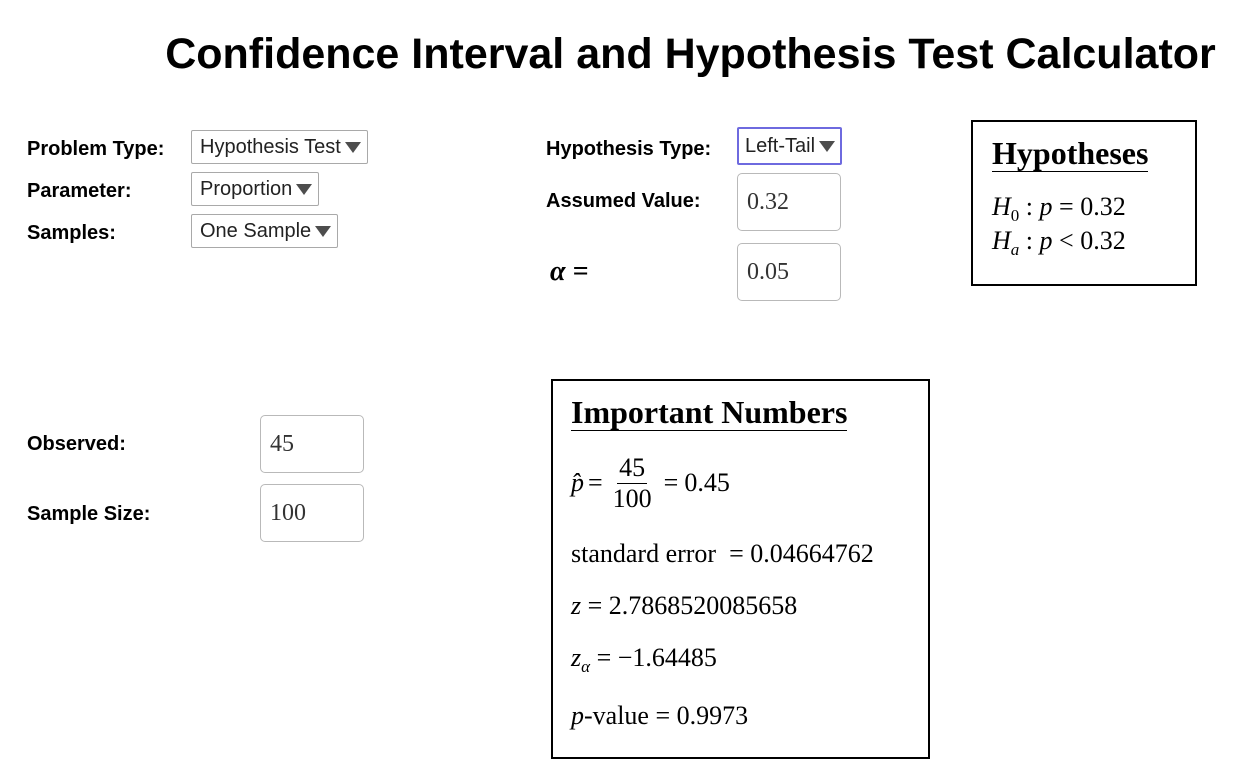 The height and width of the screenshot is (781, 1251). I want to click on alpha-label: α =, so click(569, 271).